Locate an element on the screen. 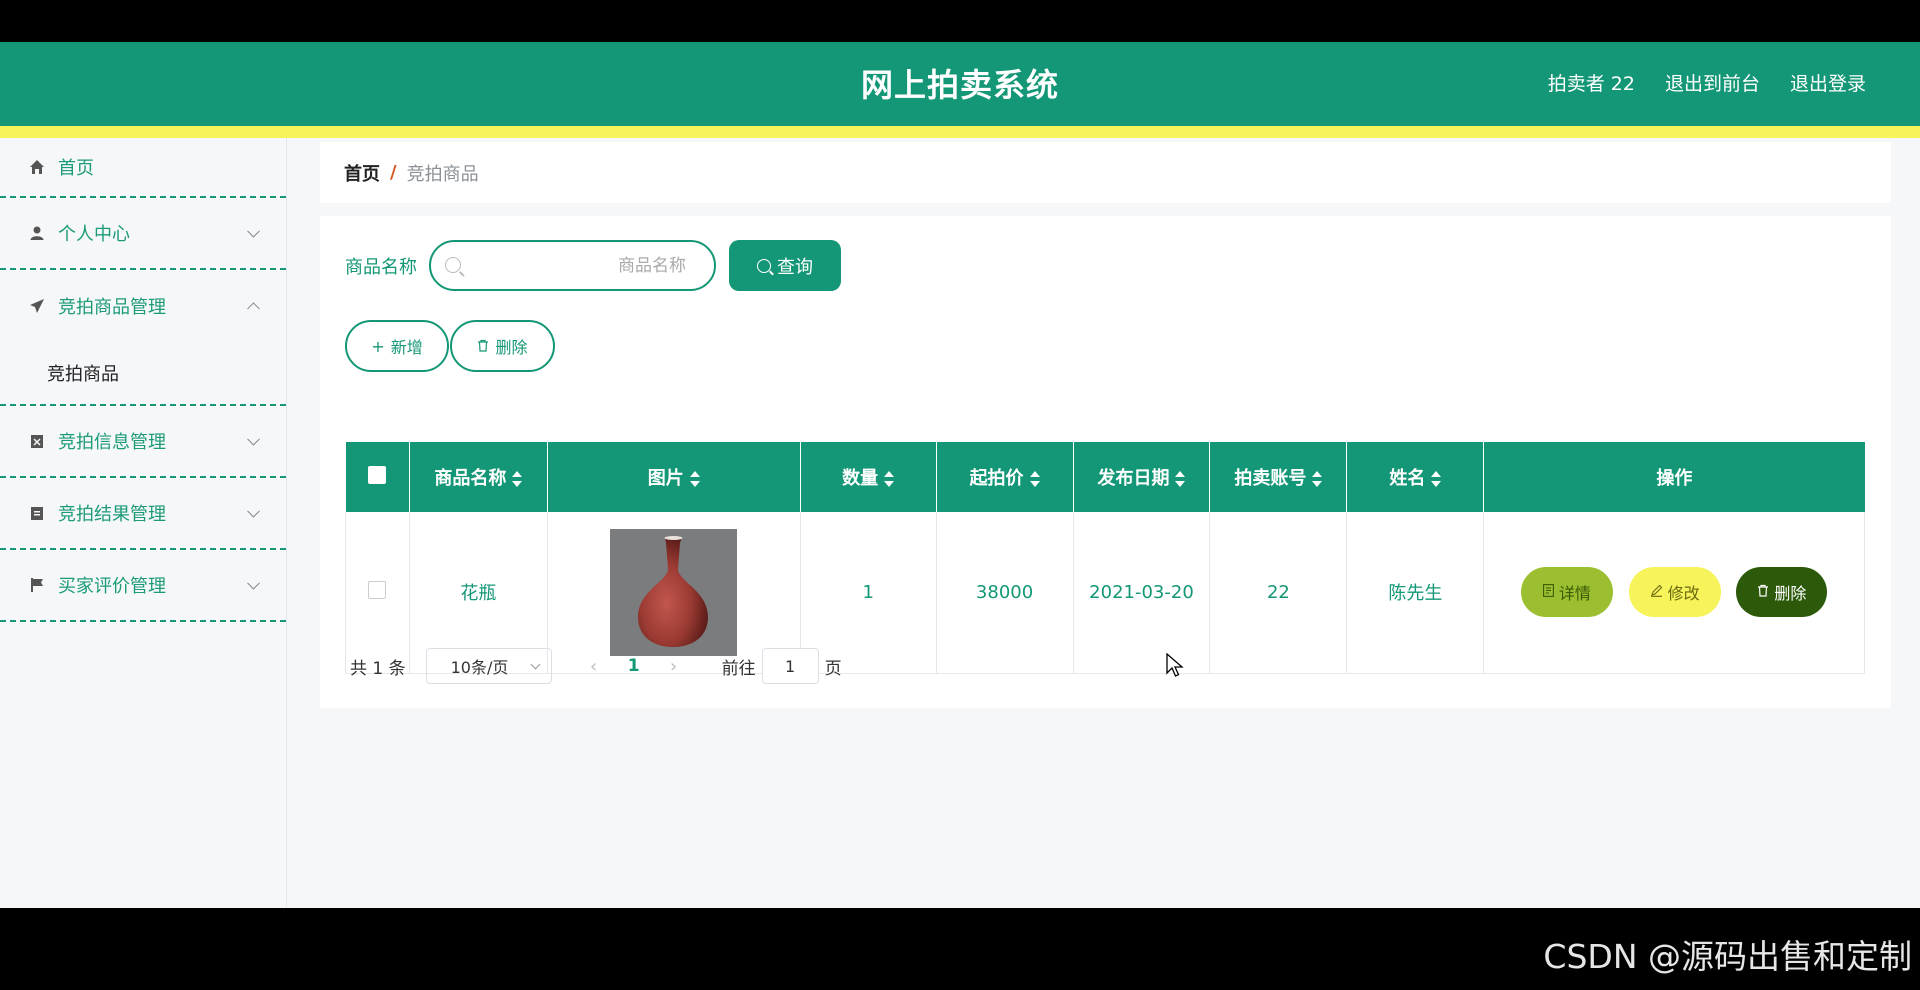 This screenshot has height=990, width=1920. search-row: 商品名称 查询 is located at coordinates (593, 265).